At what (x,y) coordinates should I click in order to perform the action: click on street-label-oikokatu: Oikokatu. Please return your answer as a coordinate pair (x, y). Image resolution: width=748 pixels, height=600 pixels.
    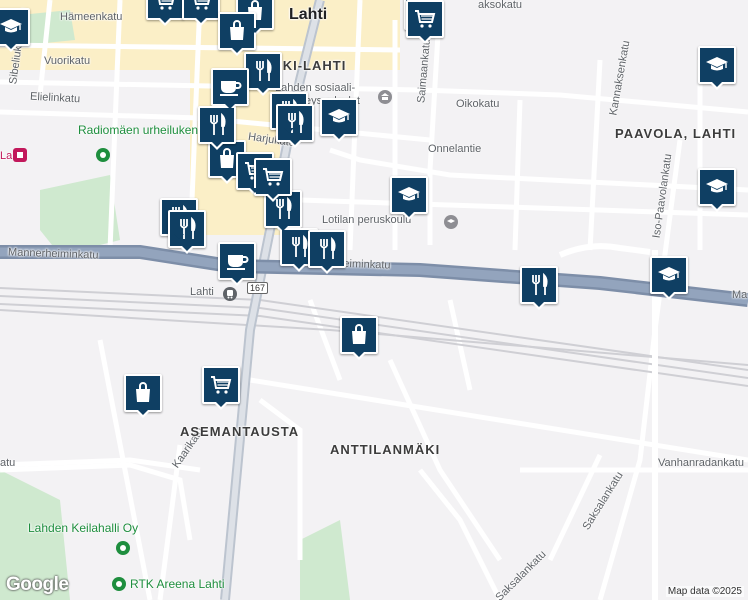
    Looking at the image, I should click on (478, 104).